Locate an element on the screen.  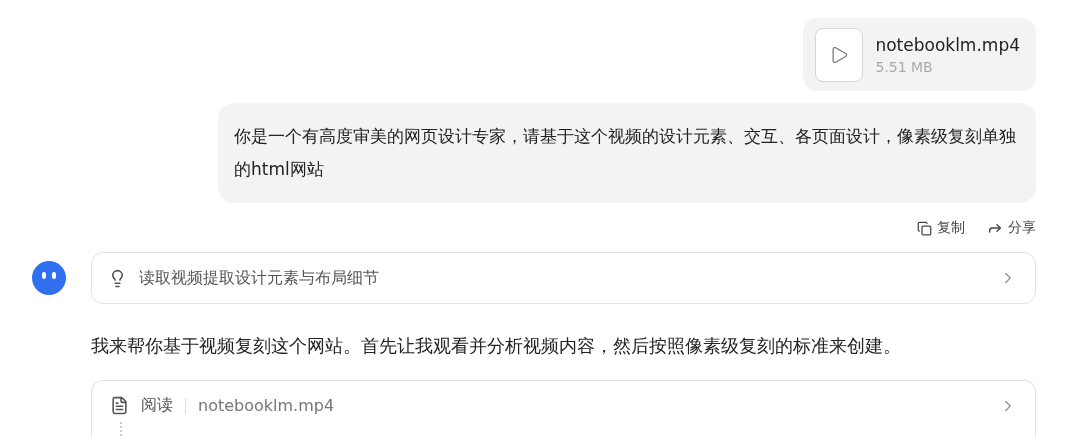
file-size: 5.51 MB is located at coordinates (904, 66).